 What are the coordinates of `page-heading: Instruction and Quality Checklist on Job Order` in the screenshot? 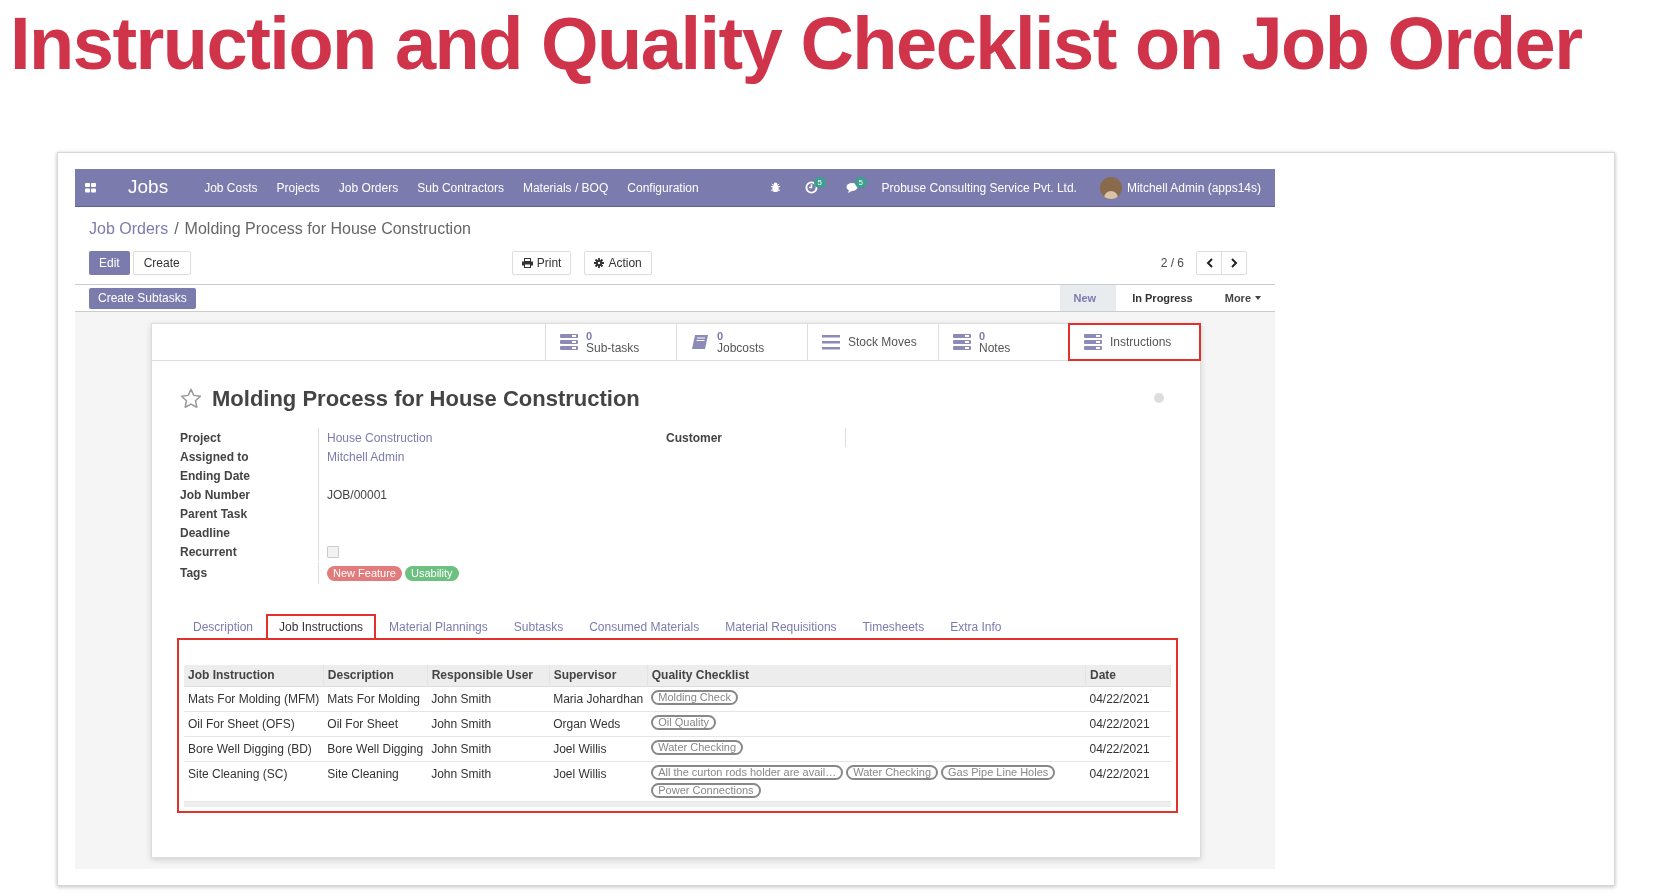 It's located at (796, 43).